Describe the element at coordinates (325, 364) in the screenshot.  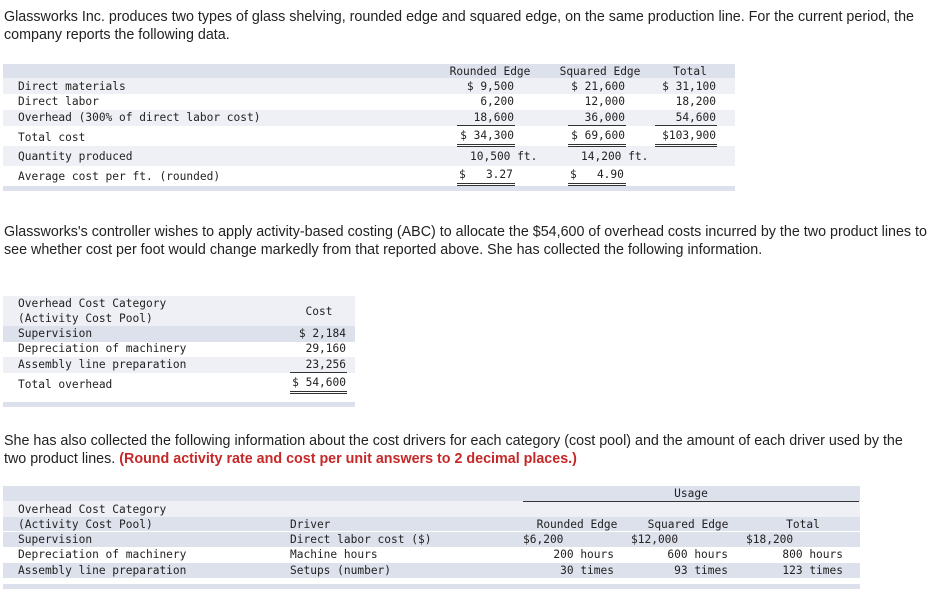
I see `cell-cost-assembly: 23,256` at that location.